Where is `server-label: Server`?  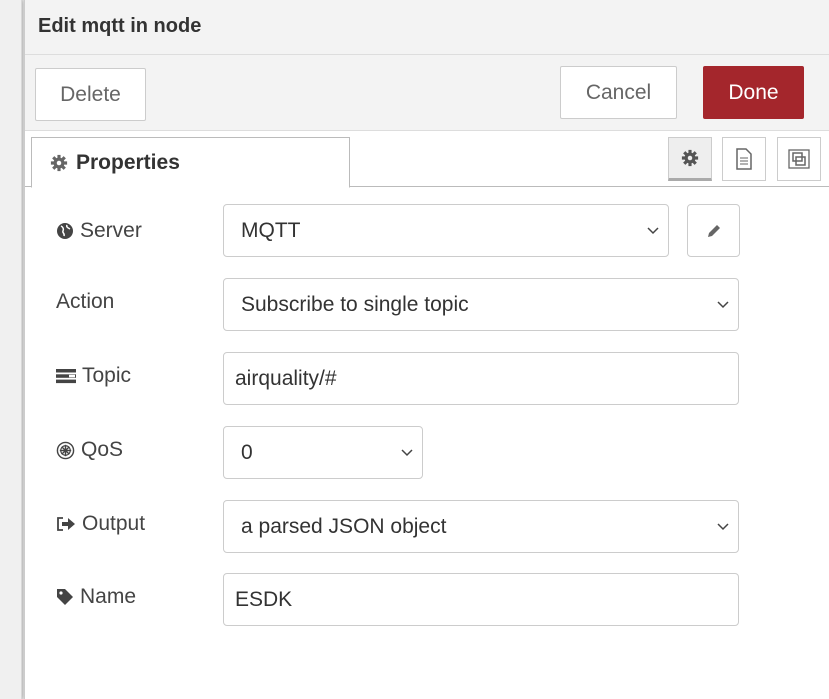
server-label: Server is located at coordinates (99, 231).